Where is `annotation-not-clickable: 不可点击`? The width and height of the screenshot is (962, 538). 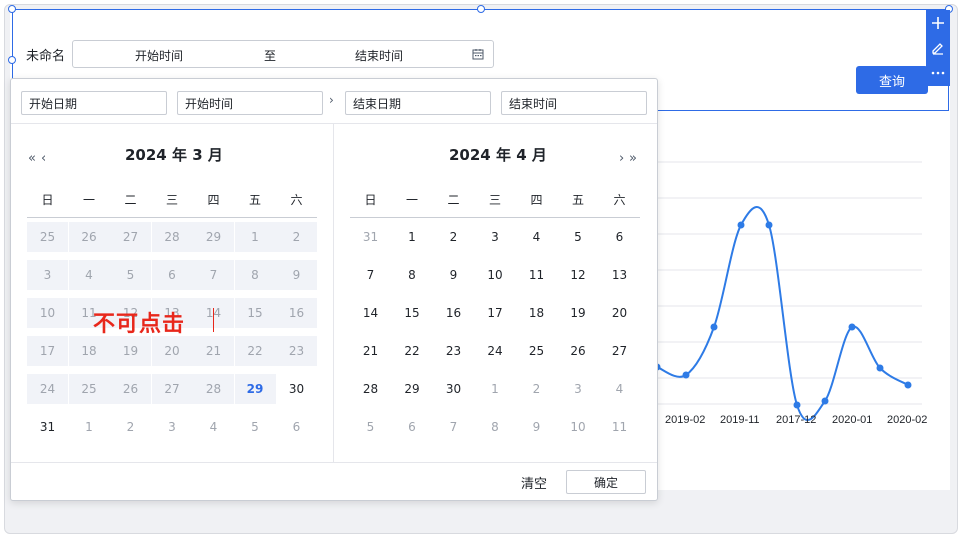
annotation-not-clickable: 不可点击 is located at coordinates (139, 324).